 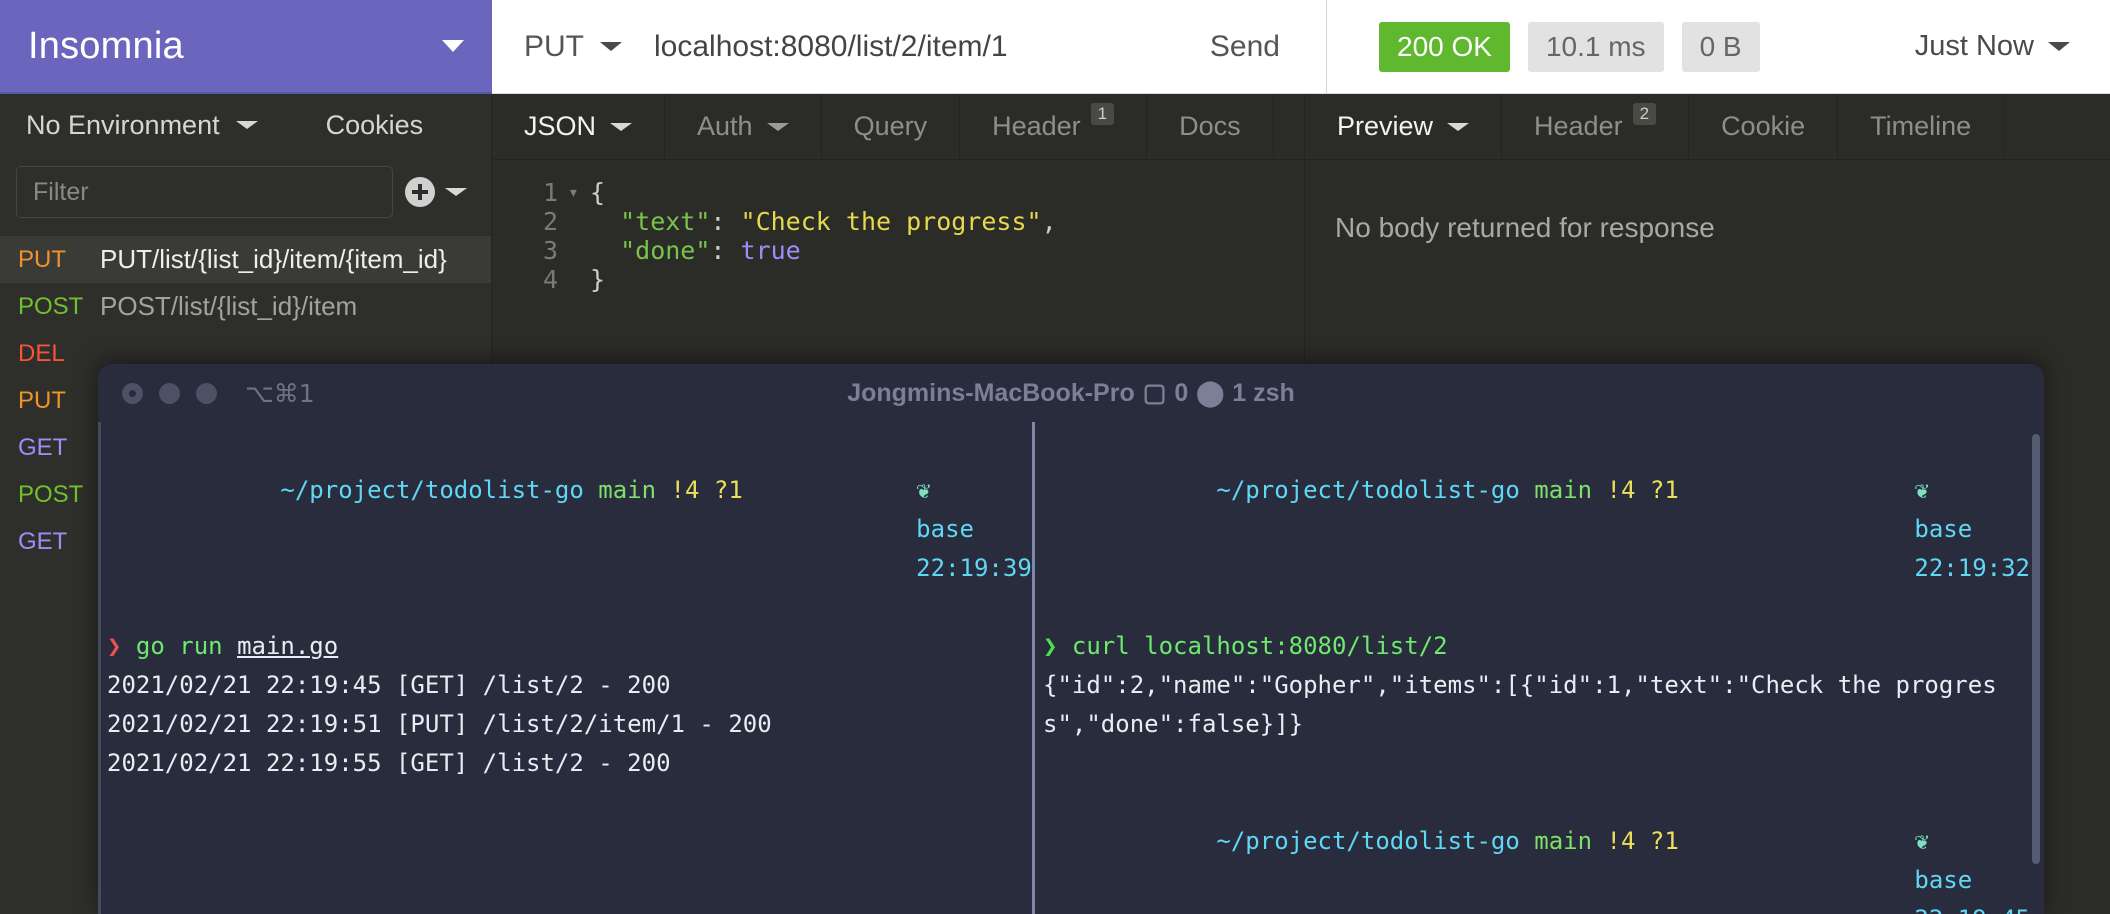 I want to click on method-label: PUT, so click(x=554, y=46).